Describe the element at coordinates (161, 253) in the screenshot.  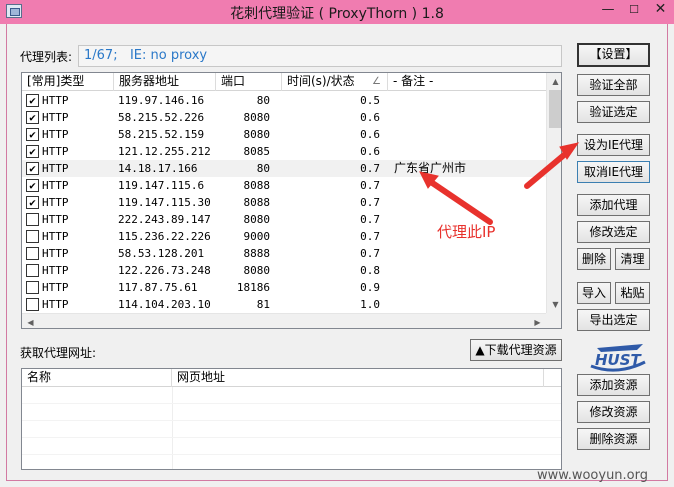
I see `cell-server: 58.53.128.201` at that location.